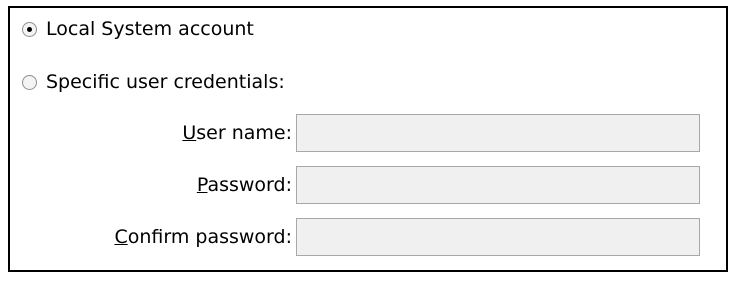 This screenshot has height=284, width=737. I want to click on password-label: Password:, so click(244, 185).